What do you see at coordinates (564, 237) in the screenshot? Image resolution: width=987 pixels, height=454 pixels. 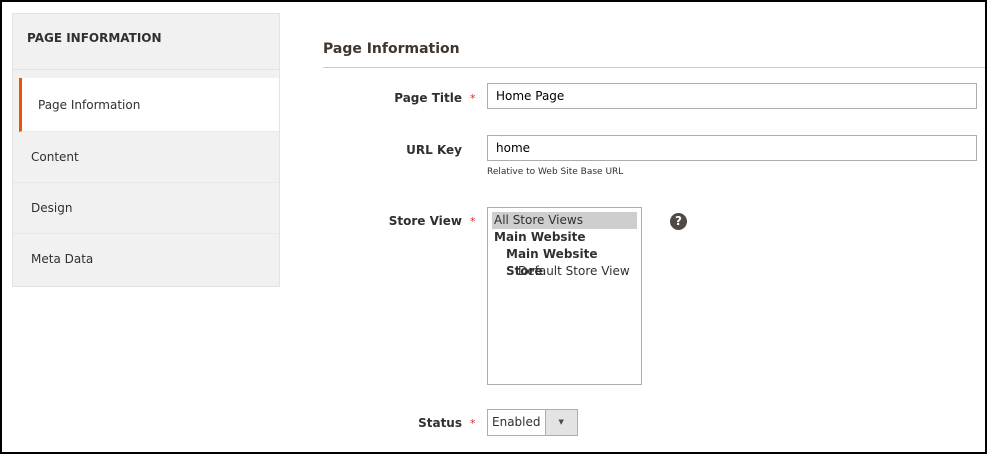 I see `store-view-option: Main Website` at bounding box center [564, 237].